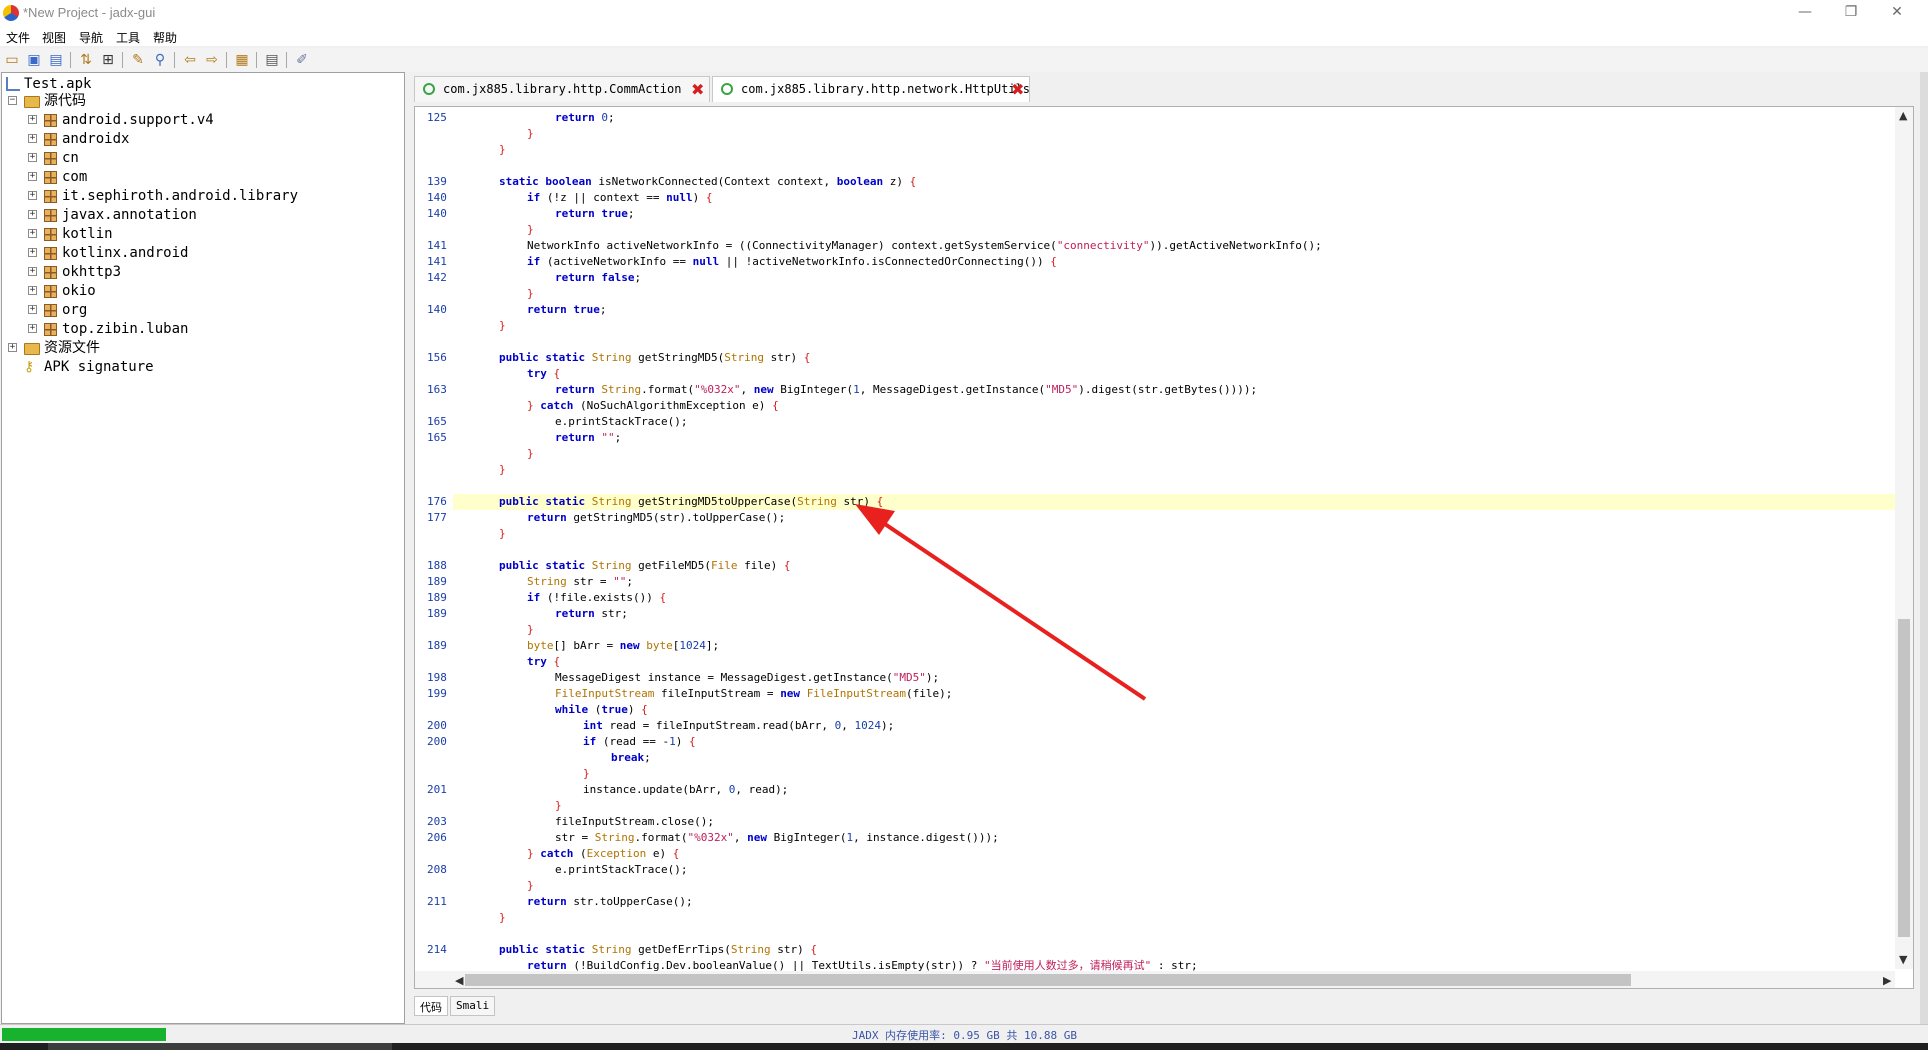  Describe the element at coordinates (184, 291) in the screenshot. I see `tree-node-package: + okio` at that location.